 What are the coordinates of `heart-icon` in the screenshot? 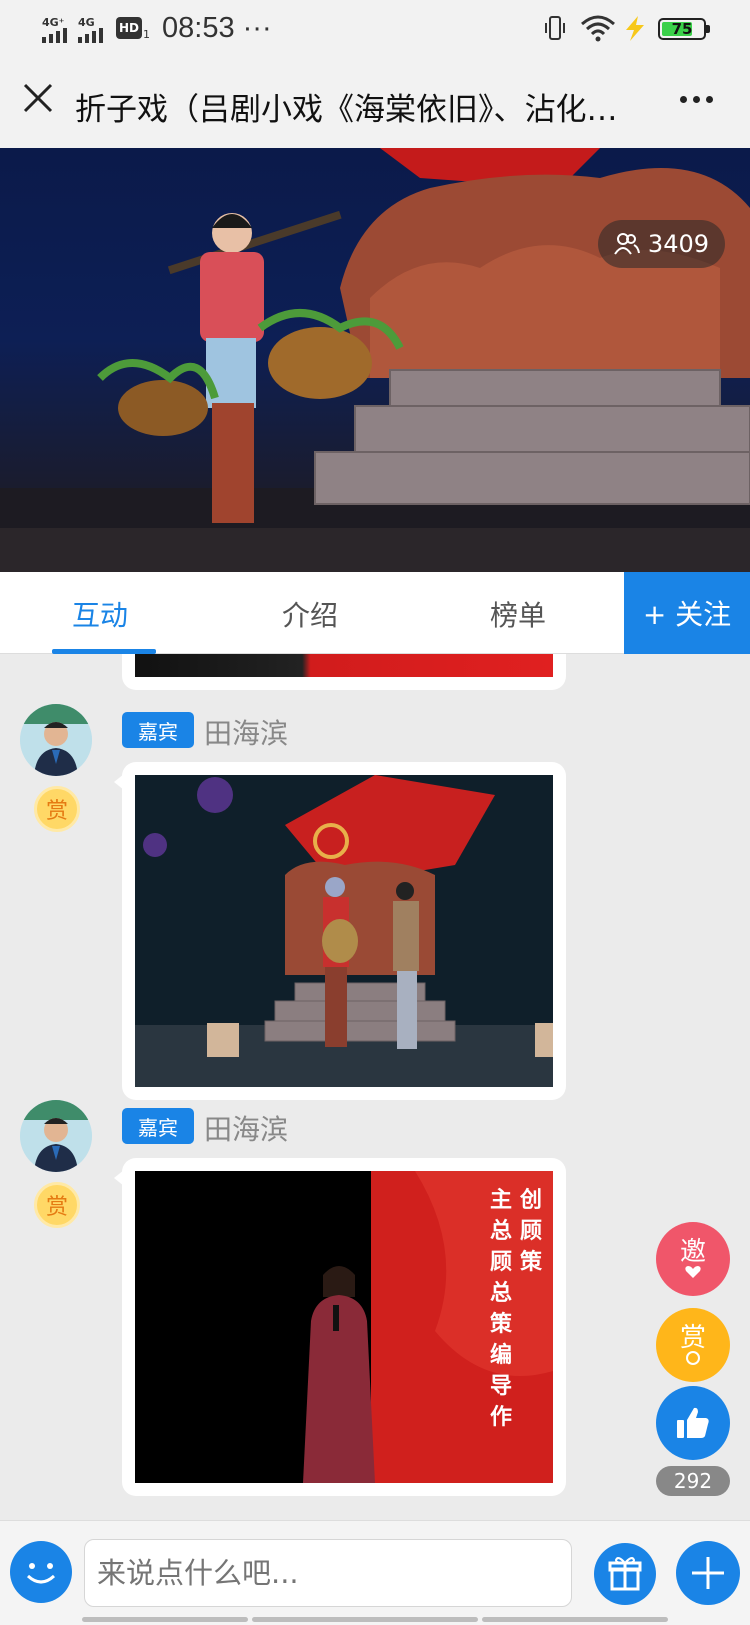 It's located at (693, 1272).